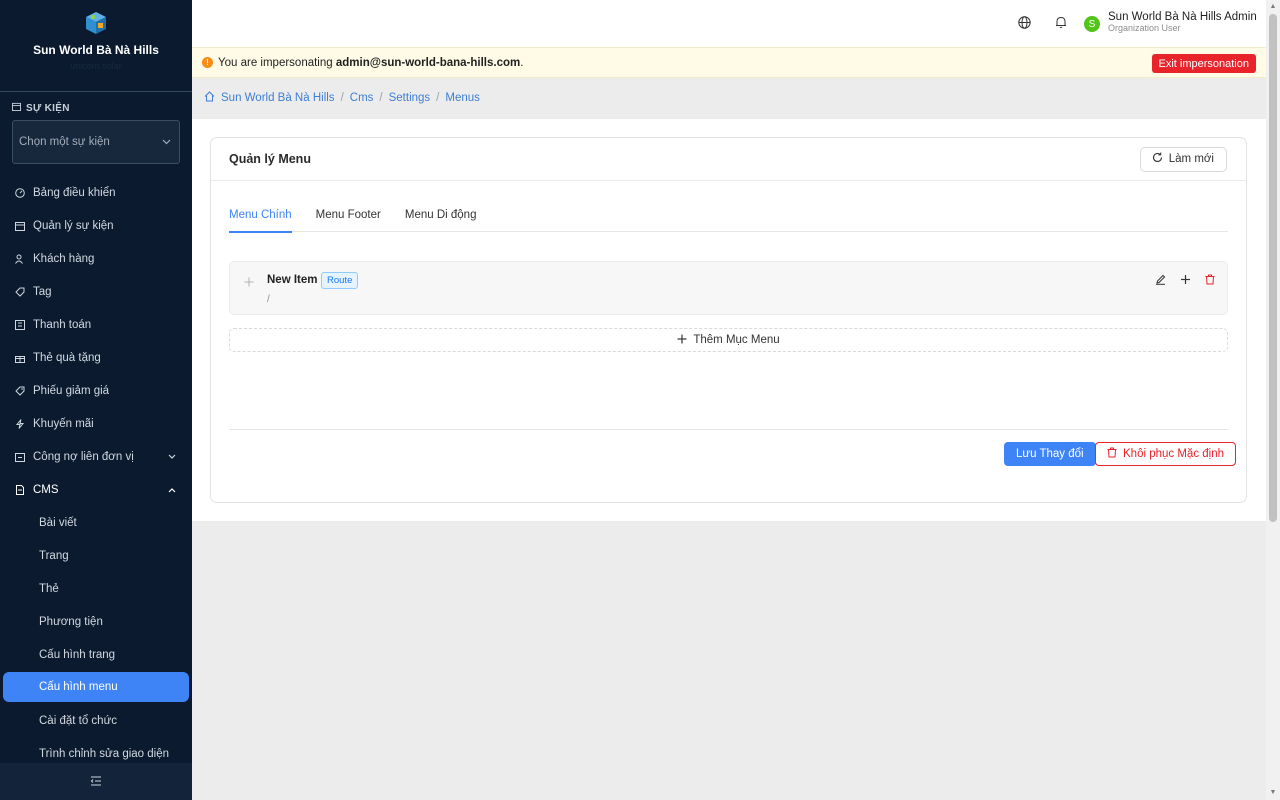 Image resolution: width=1280 pixels, height=800 pixels. What do you see at coordinates (1144, 28) in the screenshot?
I see `user-role: Organization User` at bounding box center [1144, 28].